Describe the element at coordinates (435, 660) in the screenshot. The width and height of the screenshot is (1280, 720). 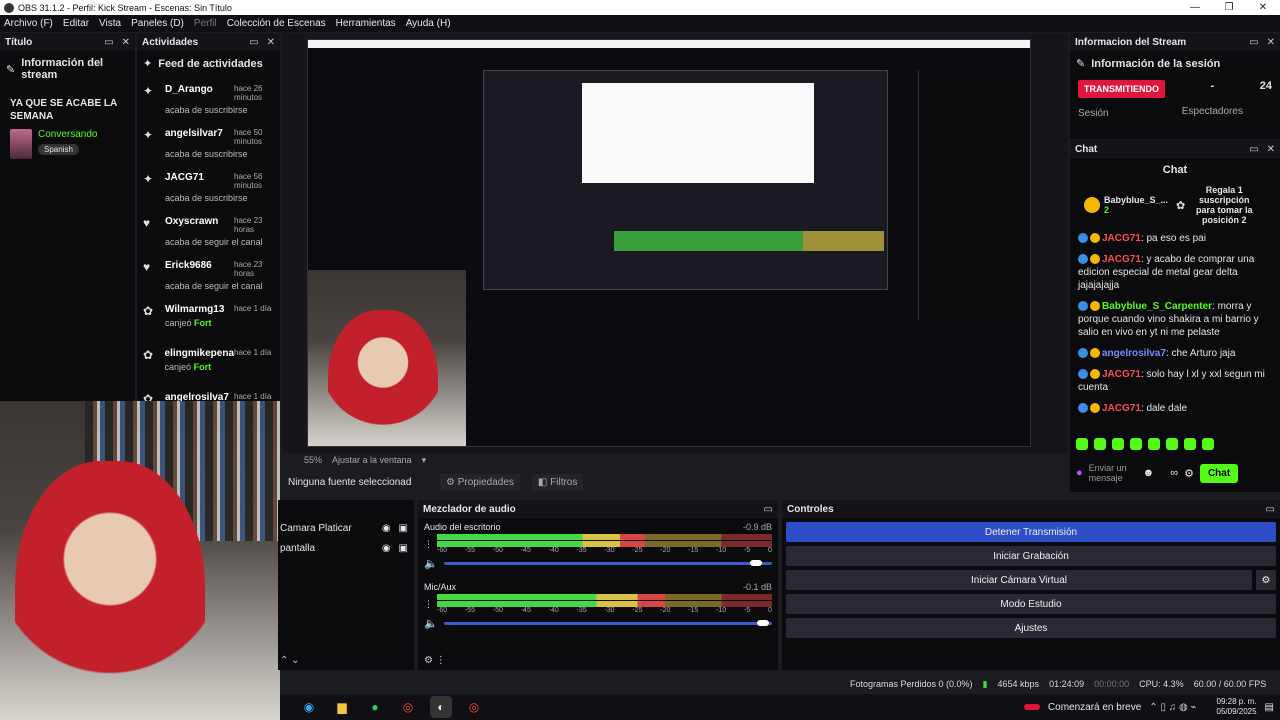
I see `mixer-settings-icon: ⚙ ⋮` at that location.